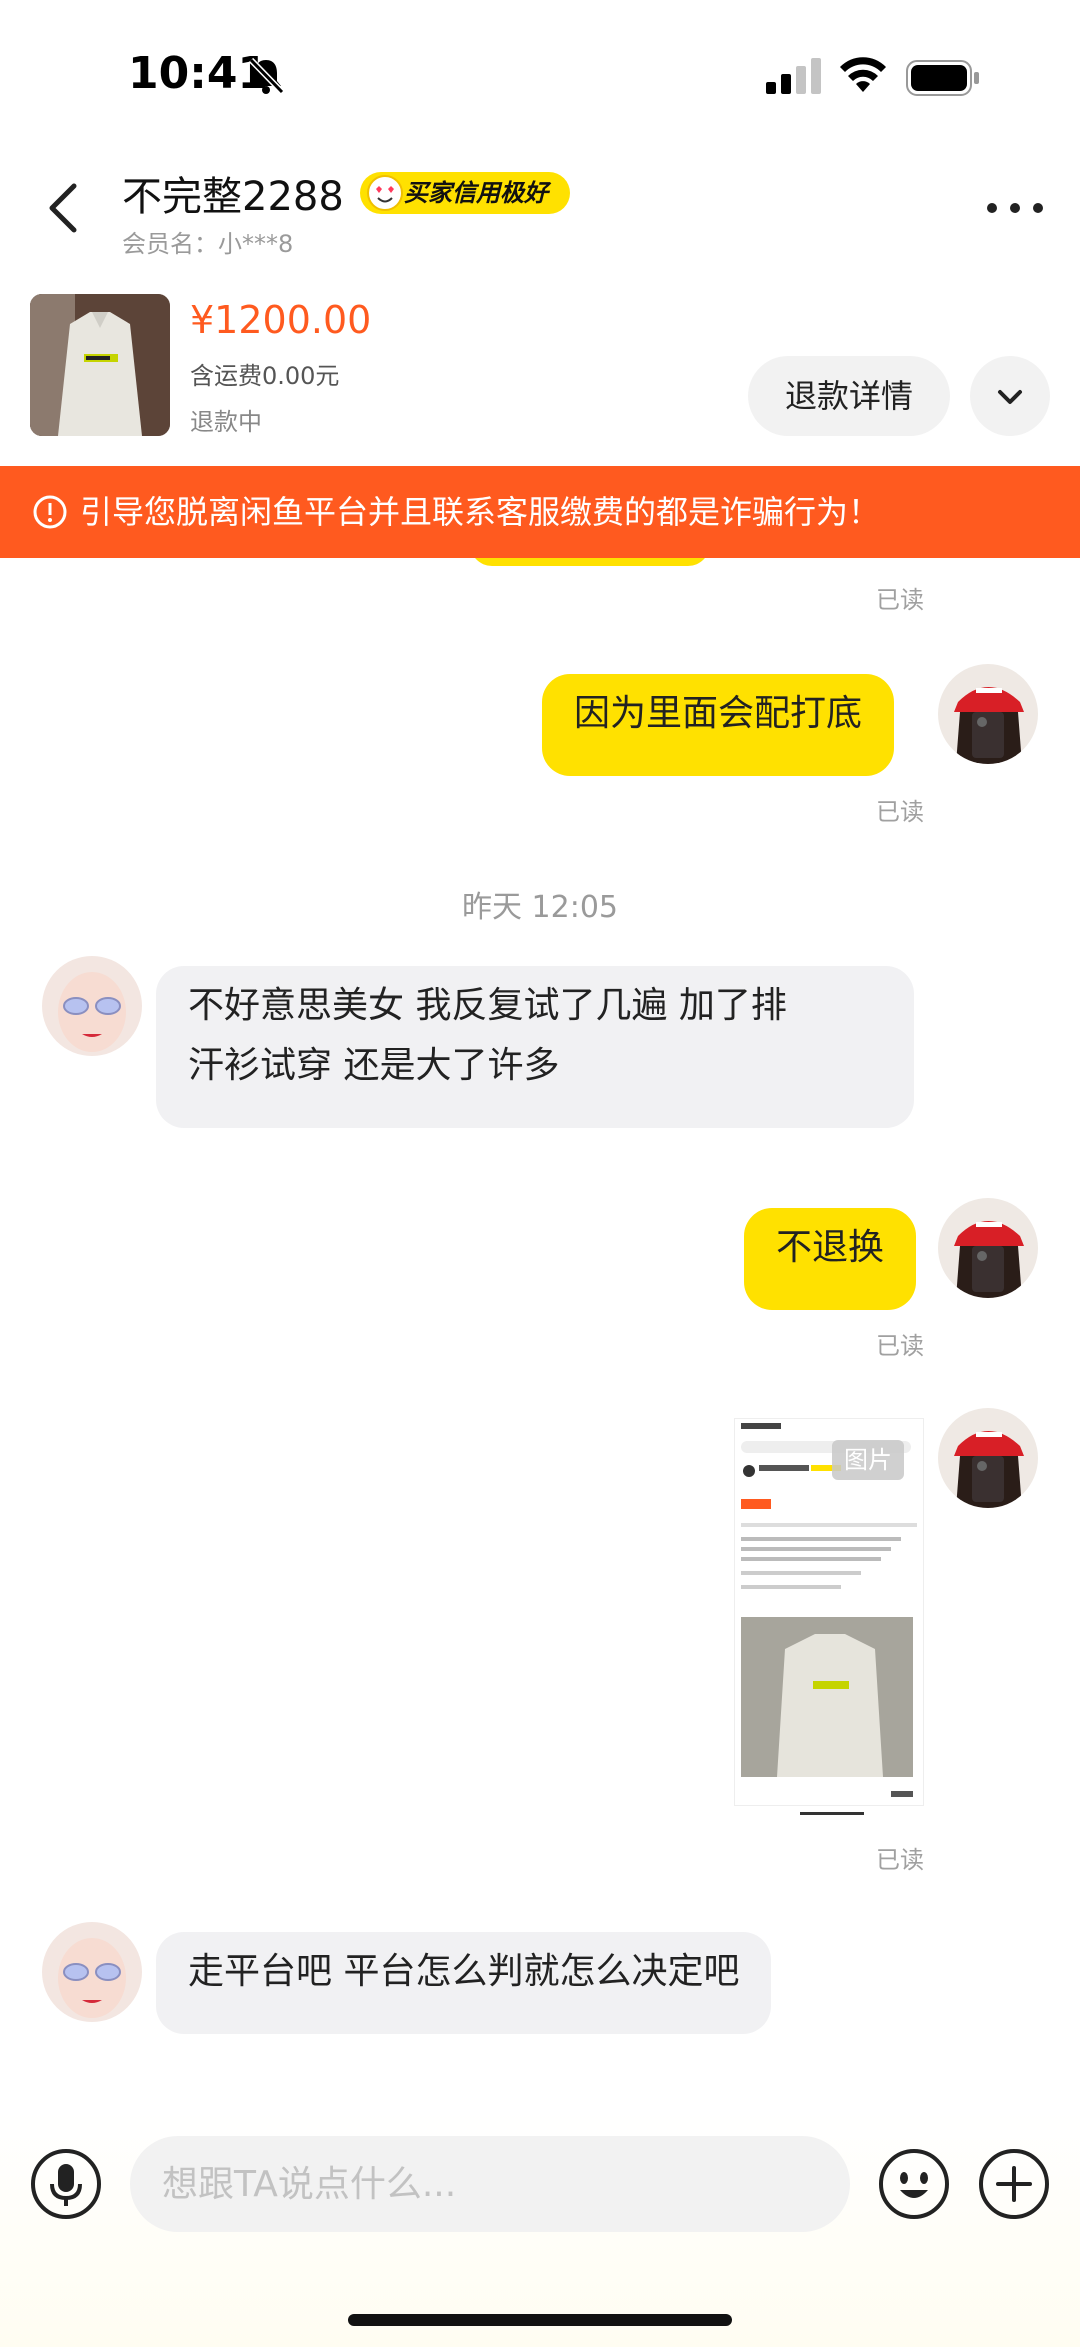  Describe the element at coordinates (476, 193) in the screenshot. I see `credit-badge-label: 买家信用极好` at that location.